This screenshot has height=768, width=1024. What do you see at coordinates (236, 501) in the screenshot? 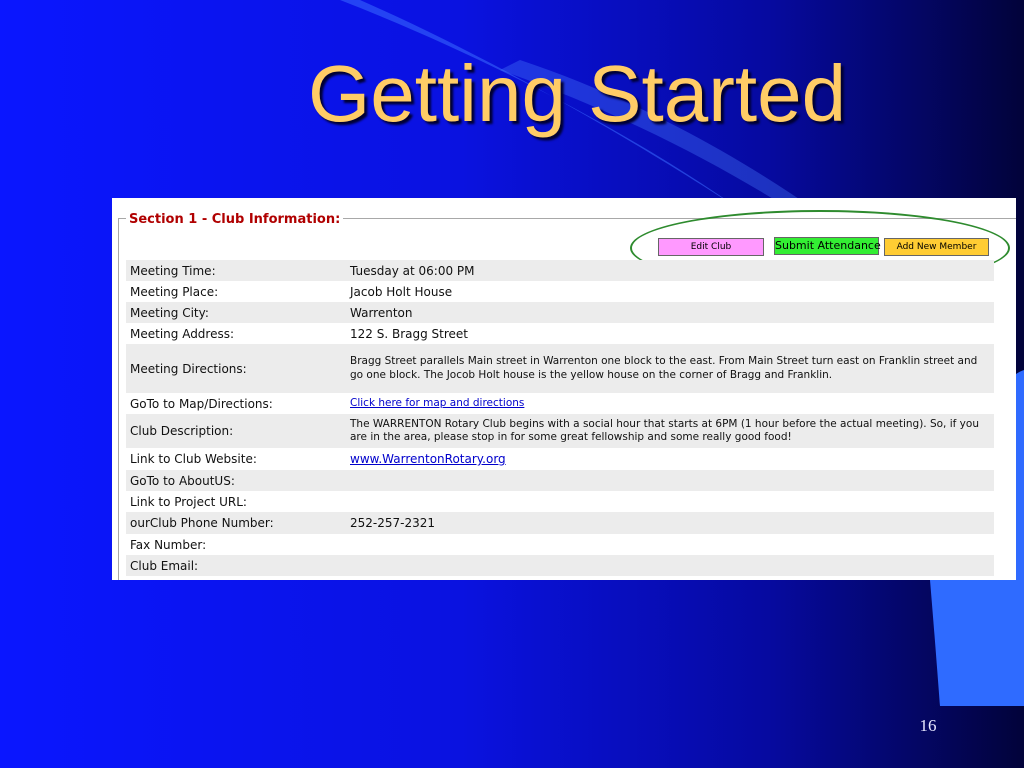
I see `row-label: Link to Project URL:` at bounding box center [236, 501].